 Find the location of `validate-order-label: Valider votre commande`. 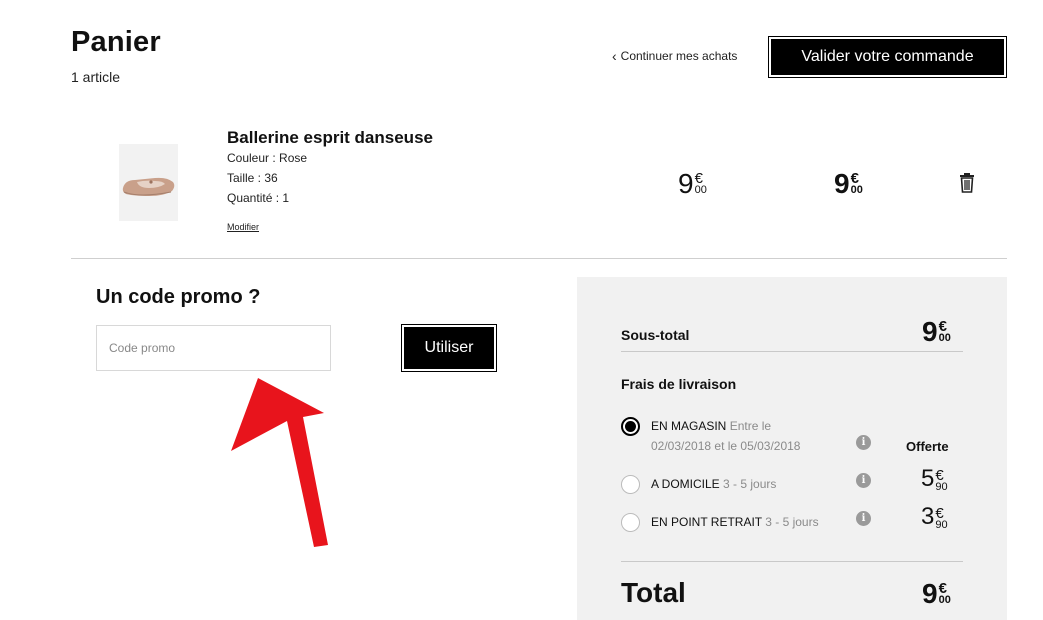

validate-order-label: Valider votre commande is located at coordinates (887, 57).